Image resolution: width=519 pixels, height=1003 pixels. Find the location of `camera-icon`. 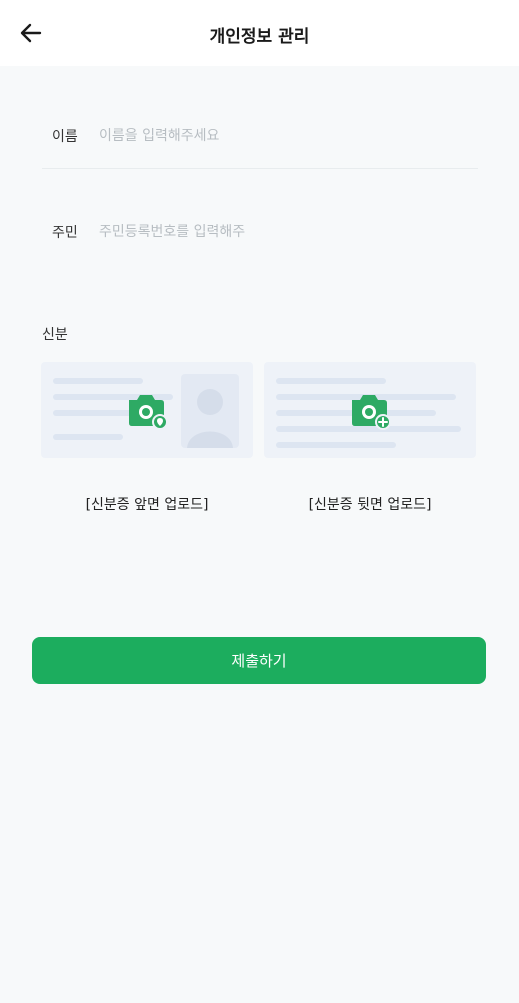

camera-icon is located at coordinates (147, 410).